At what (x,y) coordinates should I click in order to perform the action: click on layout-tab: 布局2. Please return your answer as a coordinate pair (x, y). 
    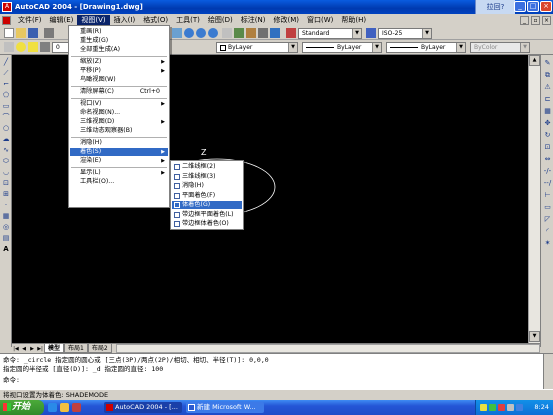
    Looking at the image, I should click on (99, 348).